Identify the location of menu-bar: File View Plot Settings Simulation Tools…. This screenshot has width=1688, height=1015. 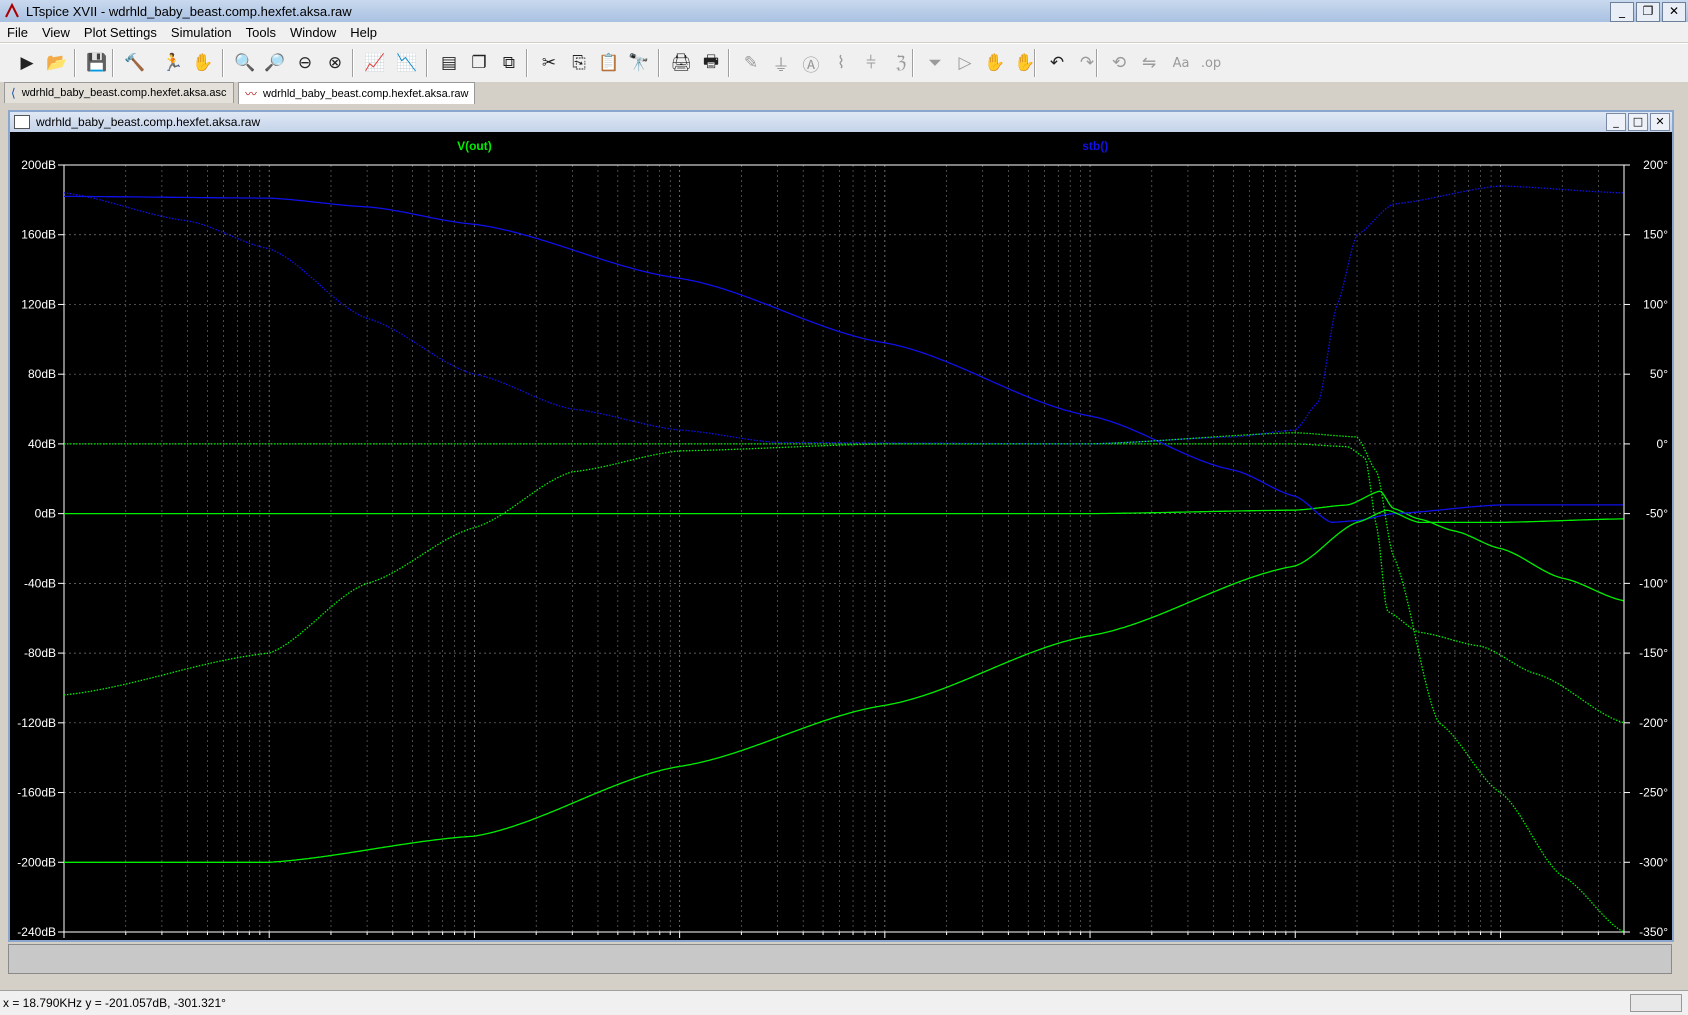
(844, 32).